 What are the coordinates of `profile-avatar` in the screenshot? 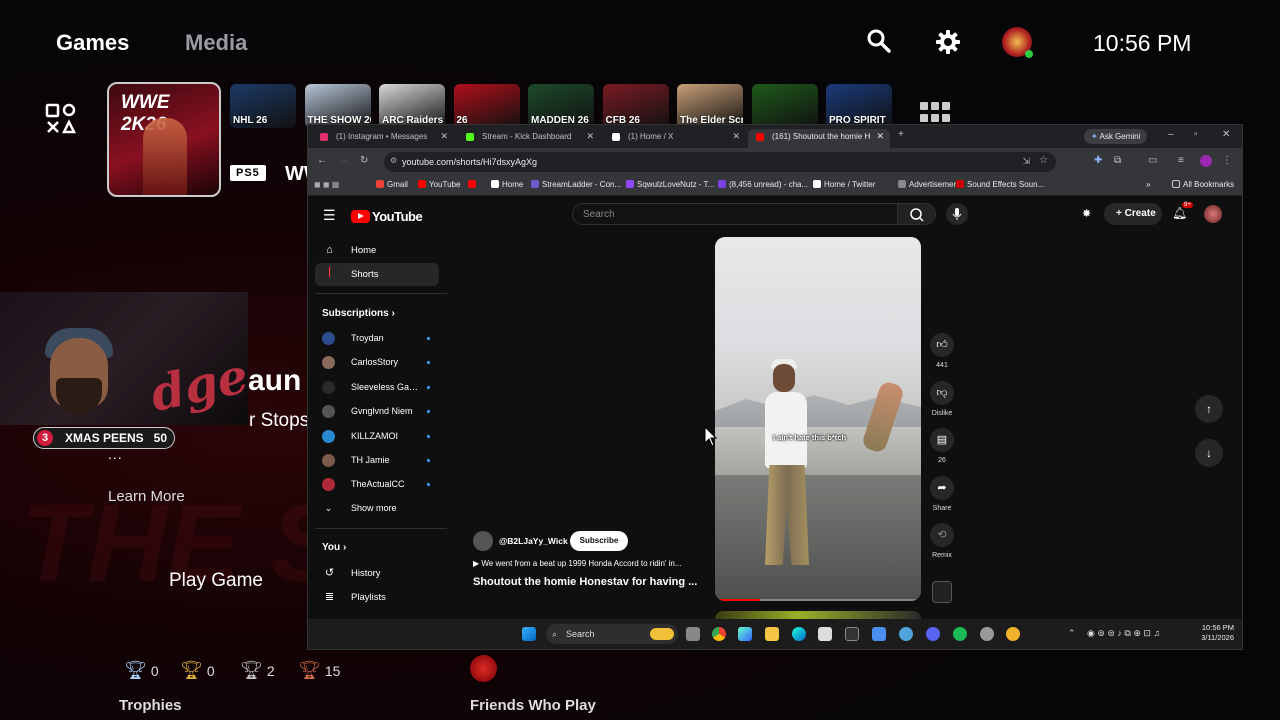 It's located at (1206, 161).